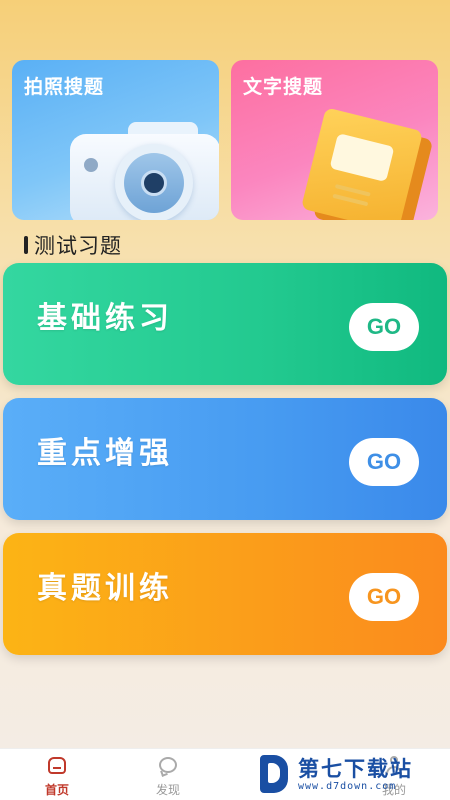 The image size is (450, 800). What do you see at coordinates (64, 87) in the screenshot?
I see `photo-search-label: 拍照搜题` at bounding box center [64, 87].